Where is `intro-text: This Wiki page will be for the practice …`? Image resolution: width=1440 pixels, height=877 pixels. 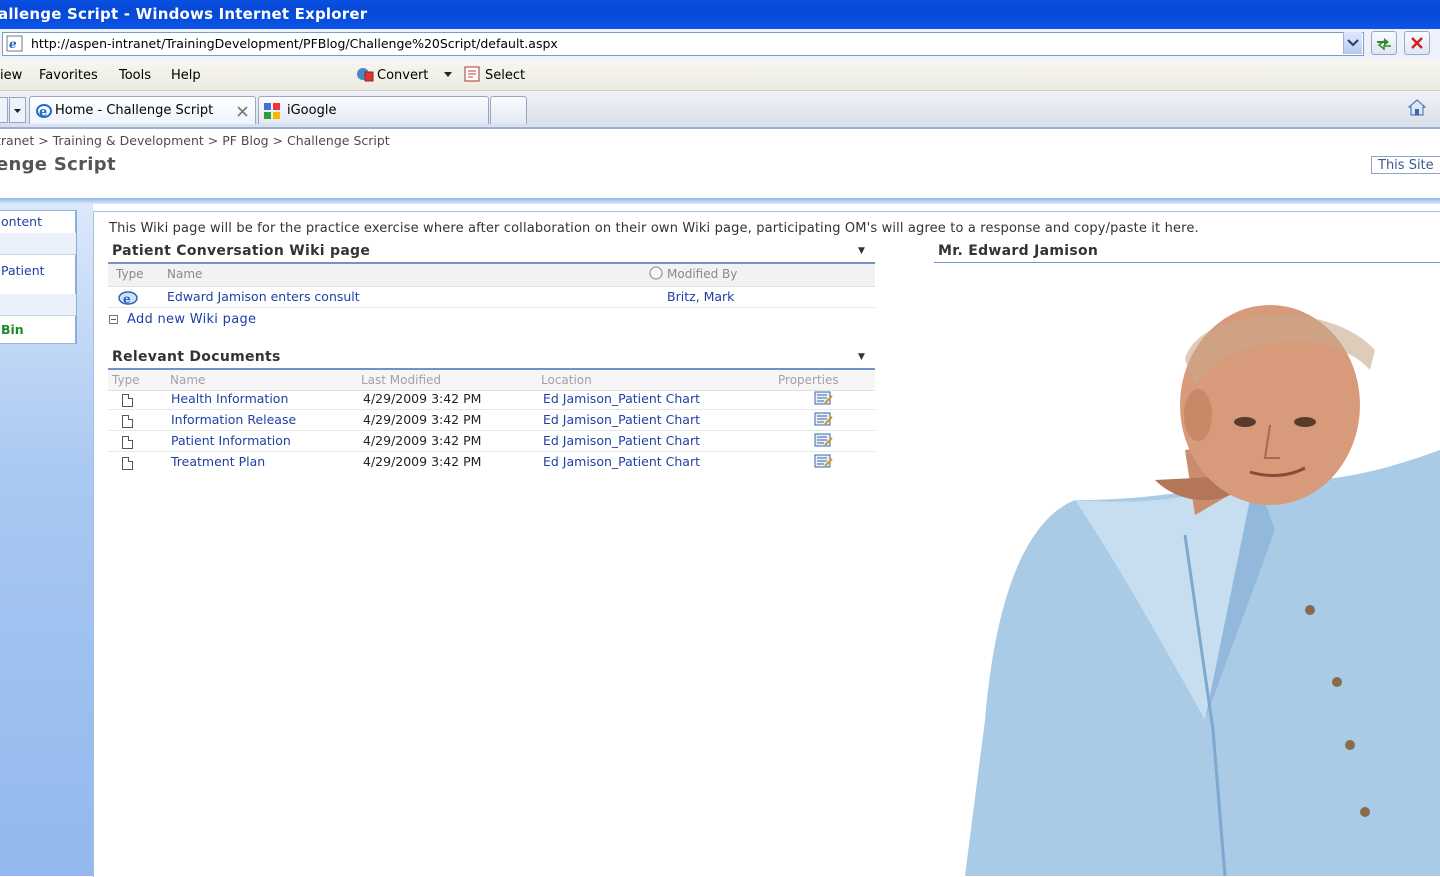 intro-text: This Wiki page will be for the practice … is located at coordinates (654, 228).